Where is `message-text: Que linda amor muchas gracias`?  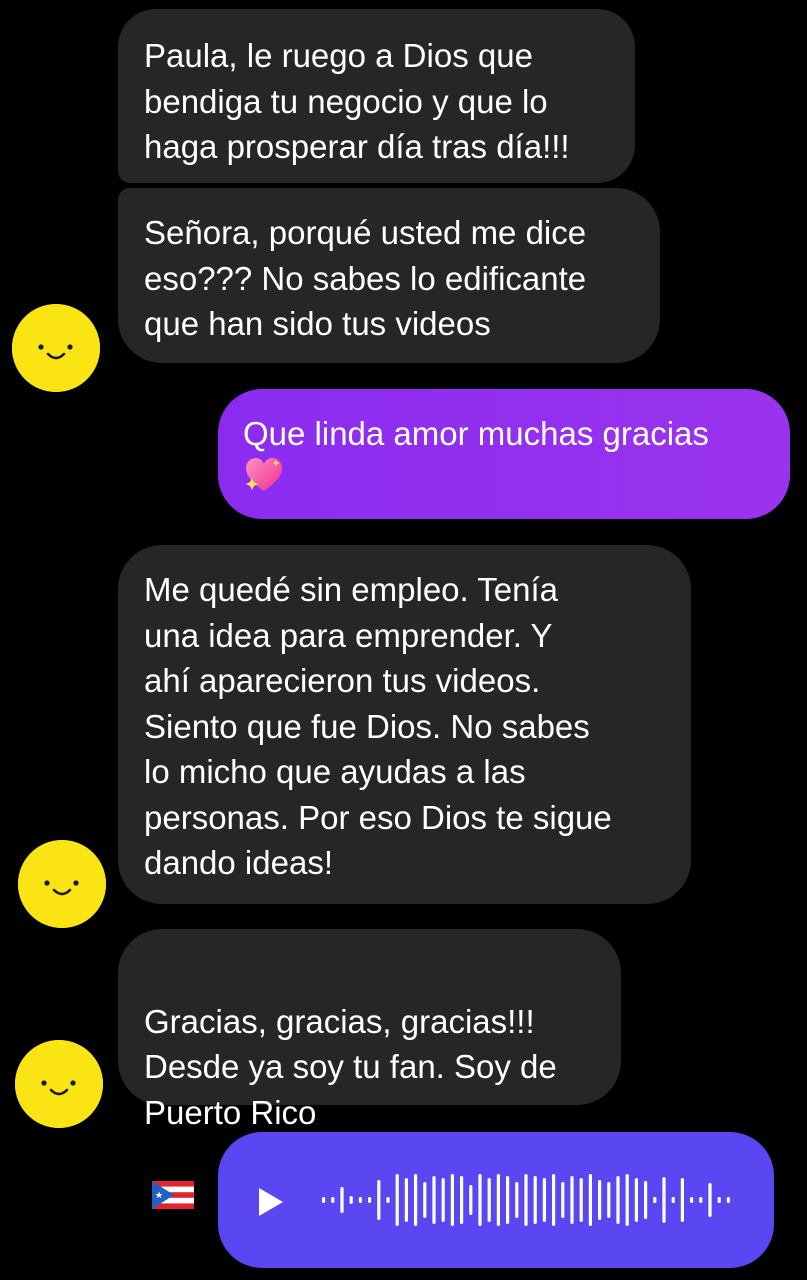
message-text: Que linda amor muchas gracias is located at coordinates (476, 433).